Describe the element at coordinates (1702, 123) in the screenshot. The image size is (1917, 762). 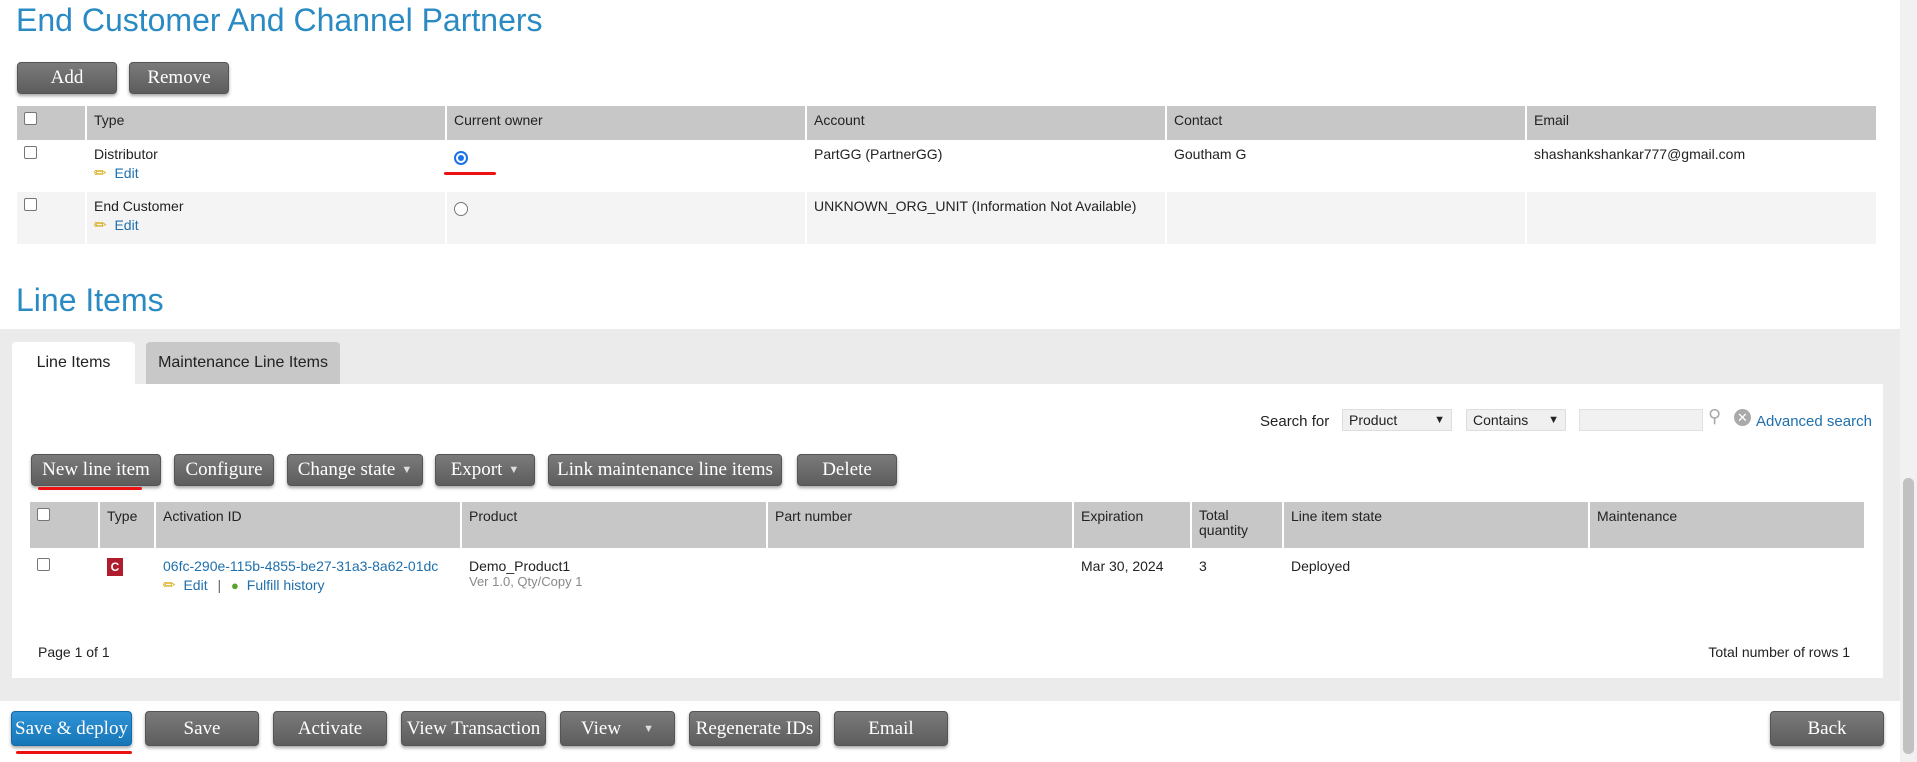
I see `column-header: Email` at that location.